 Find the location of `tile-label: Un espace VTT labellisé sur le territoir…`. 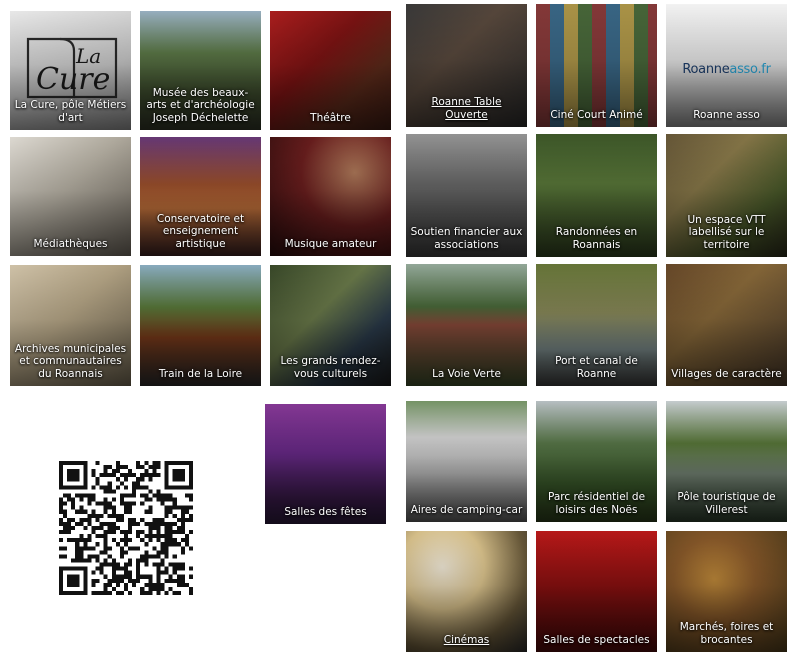

tile-label: Un espace VTT labellisé sur le territoir… is located at coordinates (726, 232).